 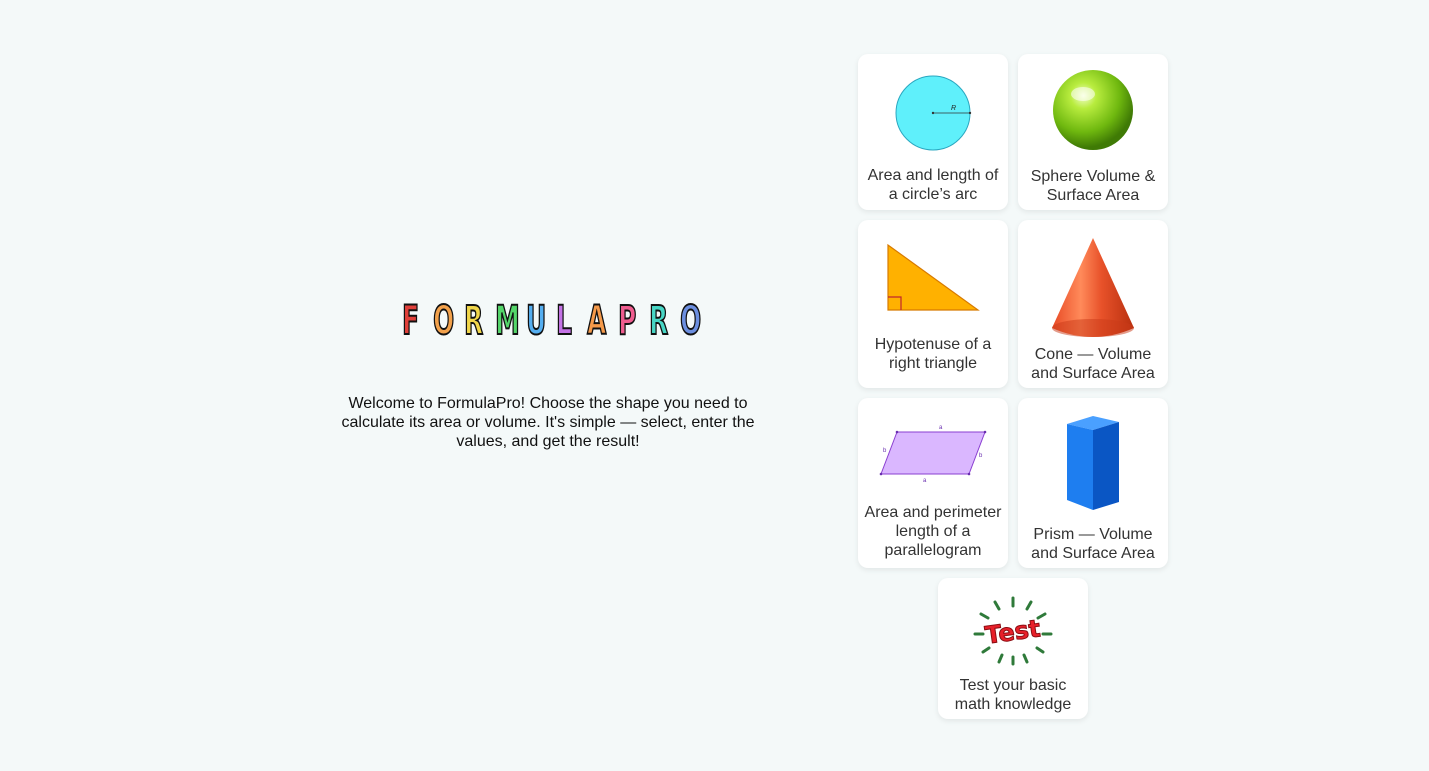 What do you see at coordinates (1093, 287) in the screenshot?
I see `cone-icon` at bounding box center [1093, 287].